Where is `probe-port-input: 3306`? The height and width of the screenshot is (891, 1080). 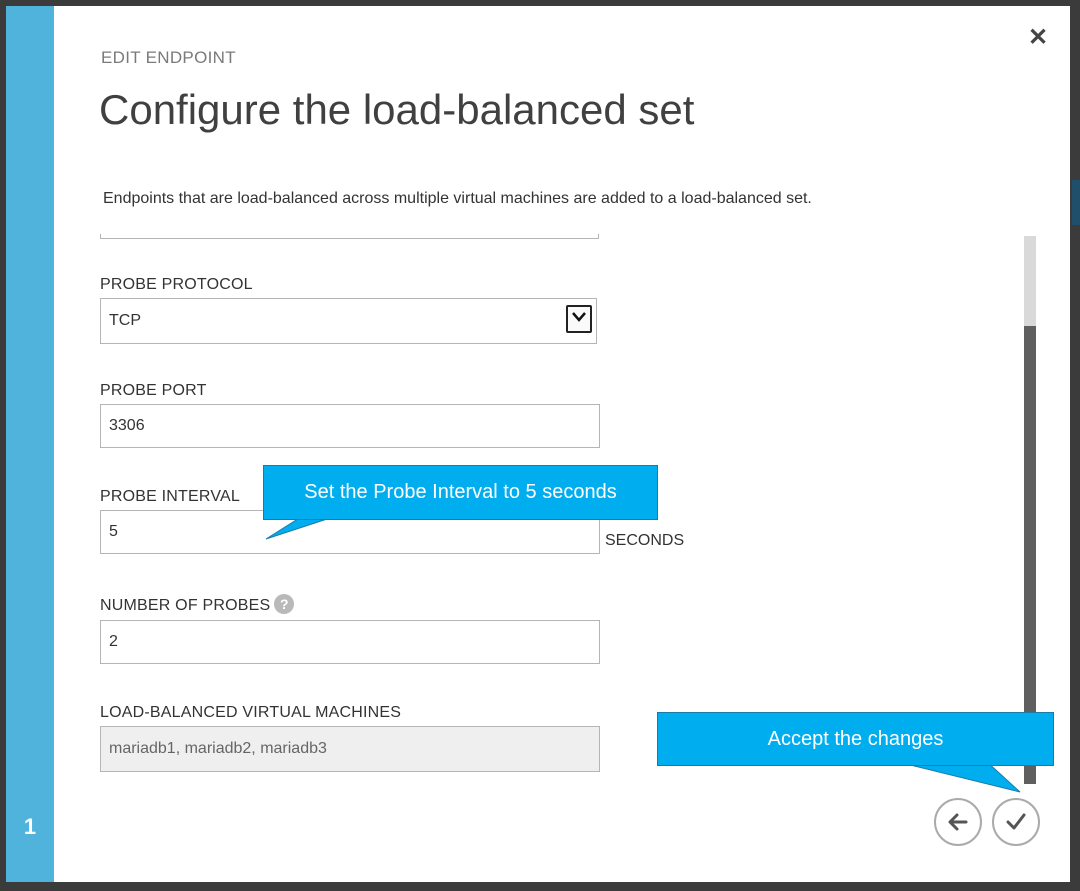 probe-port-input: 3306 is located at coordinates (350, 426).